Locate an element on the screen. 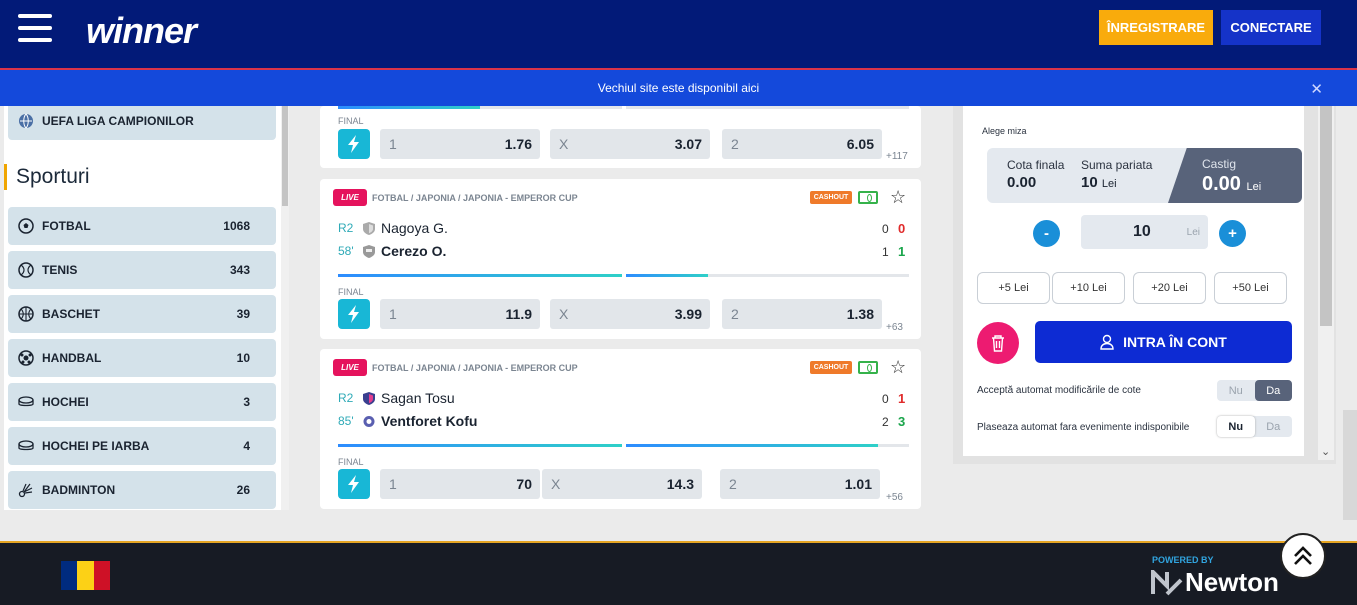 The width and height of the screenshot is (1357, 605). odd-button-x: X 3.07 is located at coordinates (630, 144).